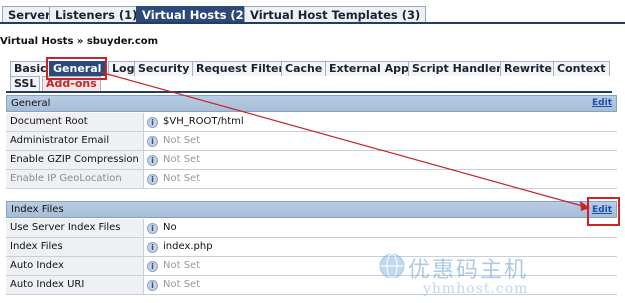 This screenshot has height=303, width=625. Describe the element at coordinates (602, 103) in the screenshot. I see `general-edit-link: Edit` at that location.